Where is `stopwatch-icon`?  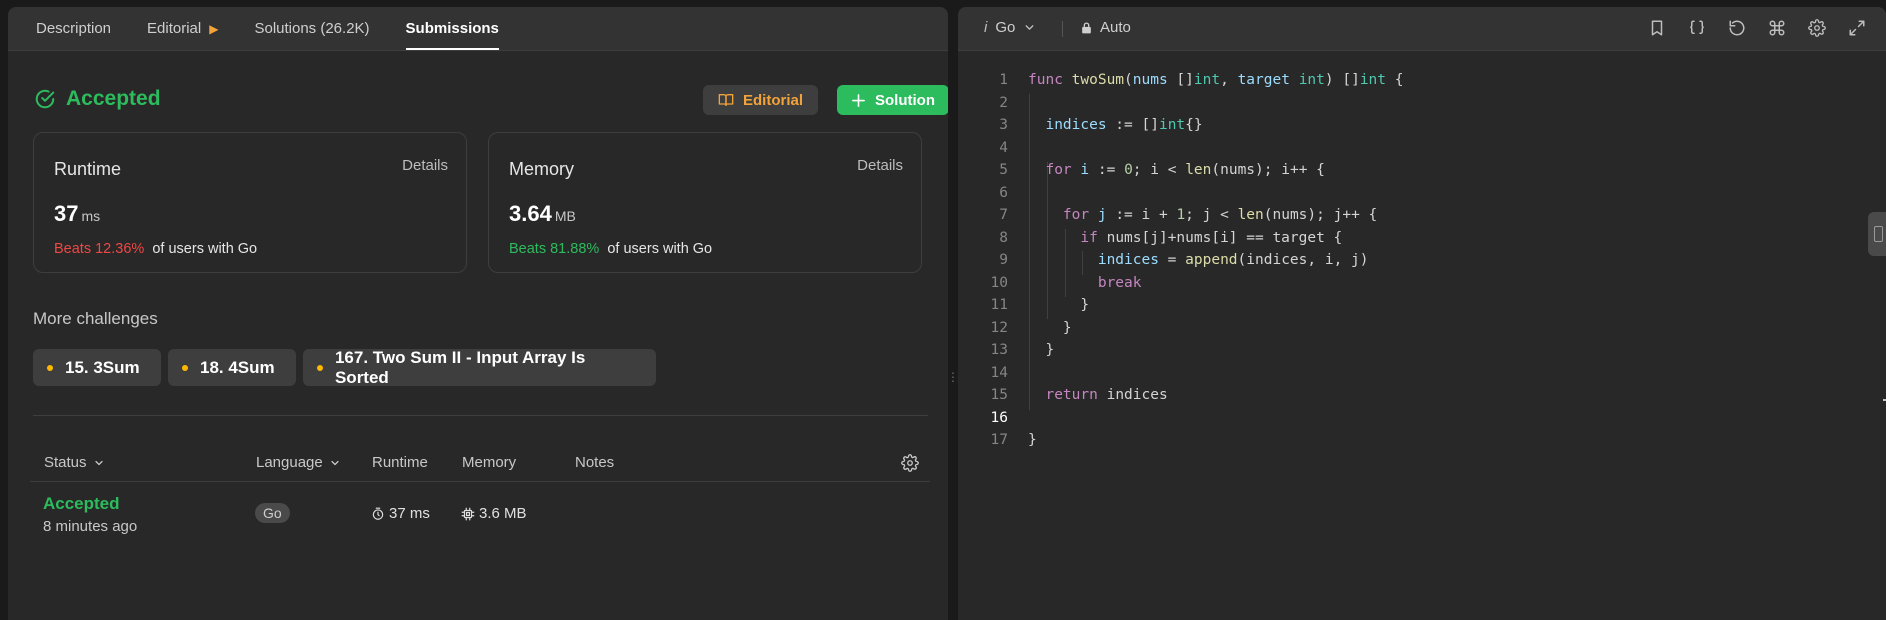
stopwatch-icon is located at coordinates (378, 513).